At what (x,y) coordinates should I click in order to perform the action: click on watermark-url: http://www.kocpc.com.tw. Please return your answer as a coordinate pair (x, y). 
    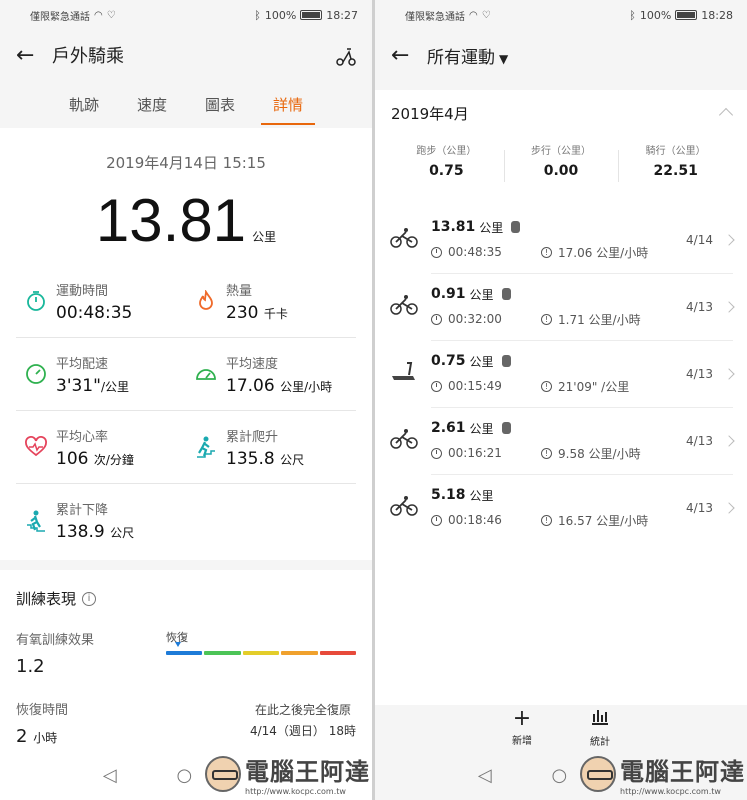
    Looking at the image, I should click on (670, 791).